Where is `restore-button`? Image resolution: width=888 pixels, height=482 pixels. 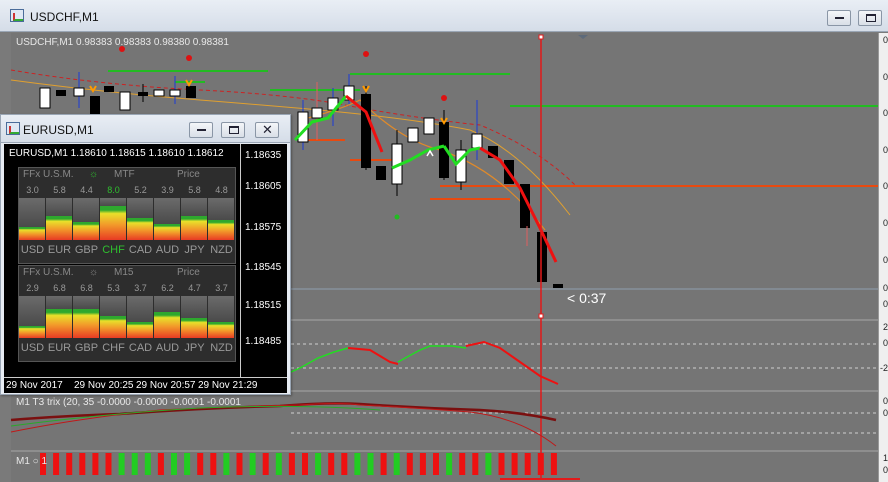 restore-button is located at coordinates (233, 130).